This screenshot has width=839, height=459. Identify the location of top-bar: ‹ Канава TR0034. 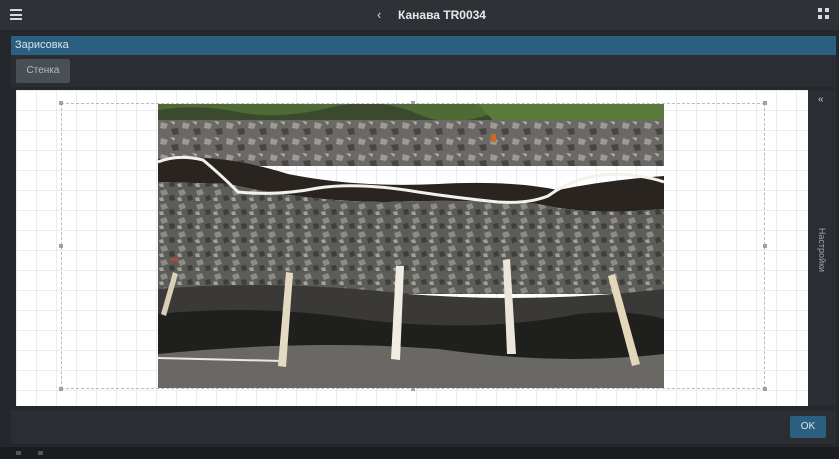
(419, 15).